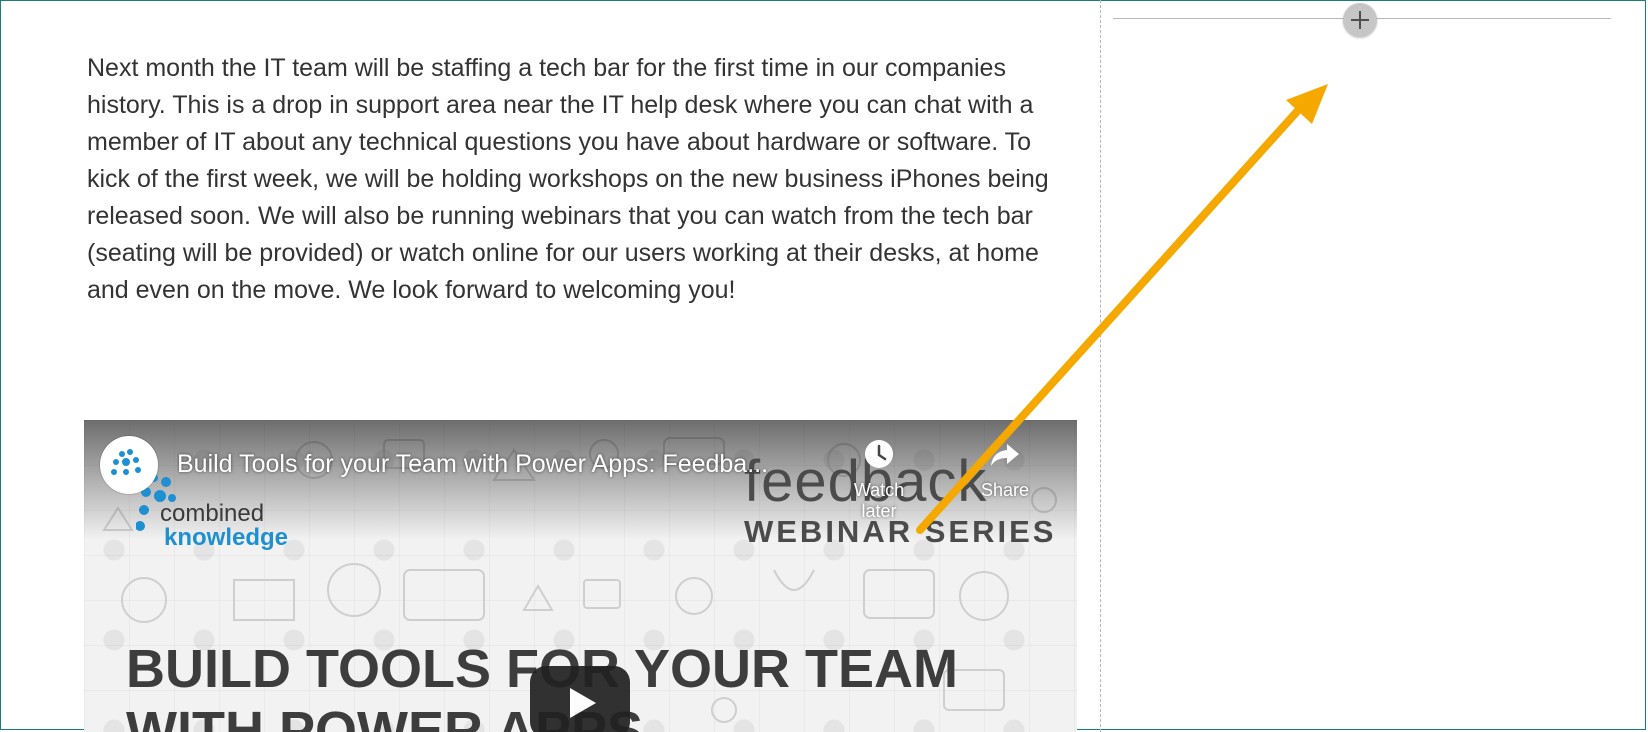 The height and width of the screenshot is (732, 1648). I want to click on brand-line-knowledge: knowledge, so click(226, 537).